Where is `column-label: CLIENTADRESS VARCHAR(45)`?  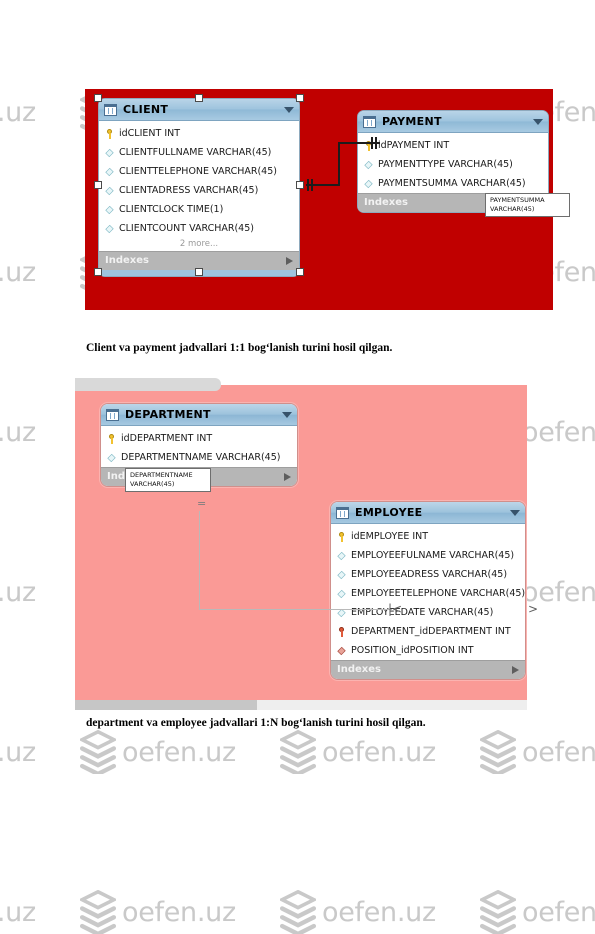 column-label: CLIENTADRESS VARCHAR(45) is located at coordinates (189, 190).